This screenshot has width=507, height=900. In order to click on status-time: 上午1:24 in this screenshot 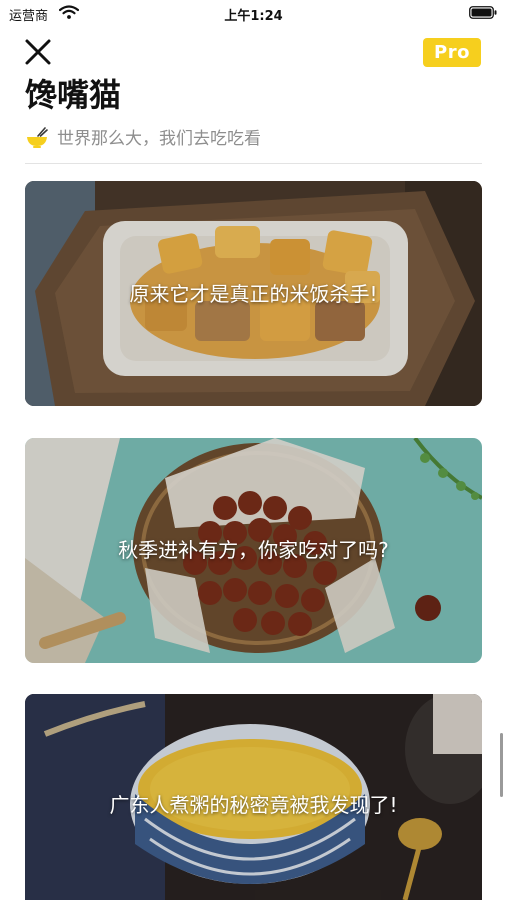, I will do `click(253, 16)`.